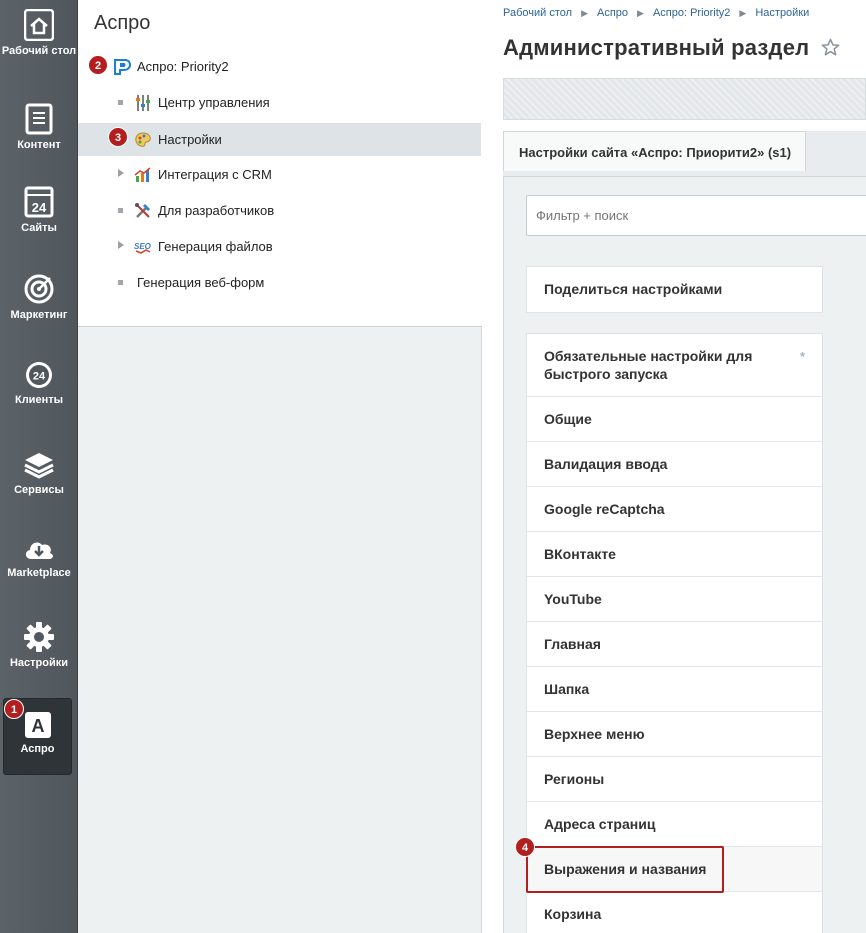 This screenshot has width=866, height=933. I want to click on sidebar-item-clients: 24 Клиенты, so click(39, 383).